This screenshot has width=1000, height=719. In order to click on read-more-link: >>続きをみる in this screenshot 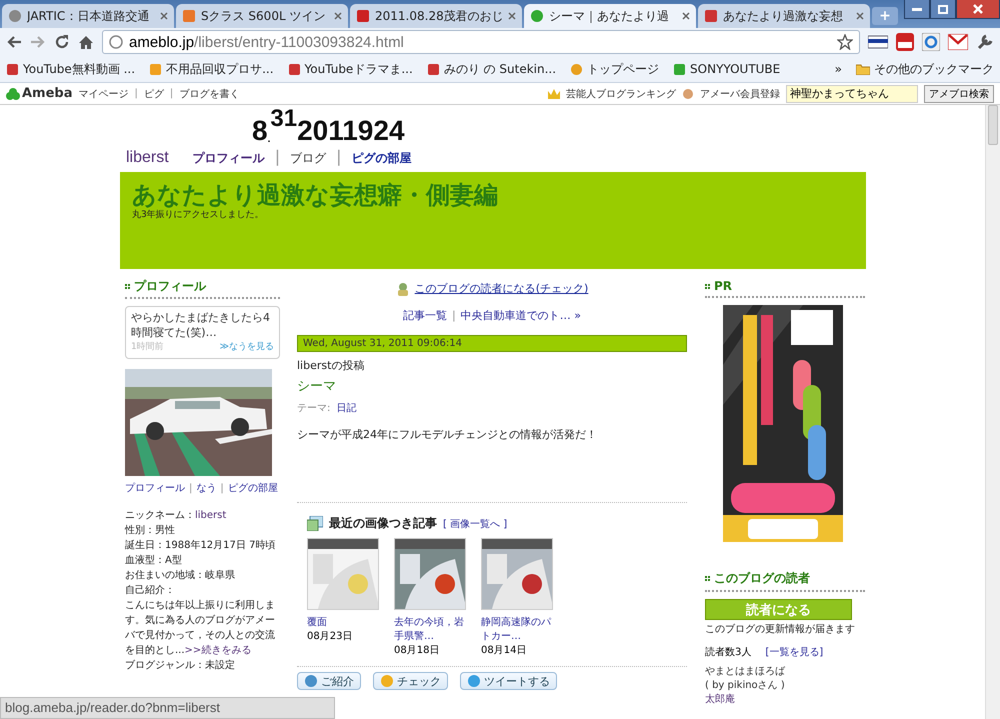, I will do `click(218, 650)`.